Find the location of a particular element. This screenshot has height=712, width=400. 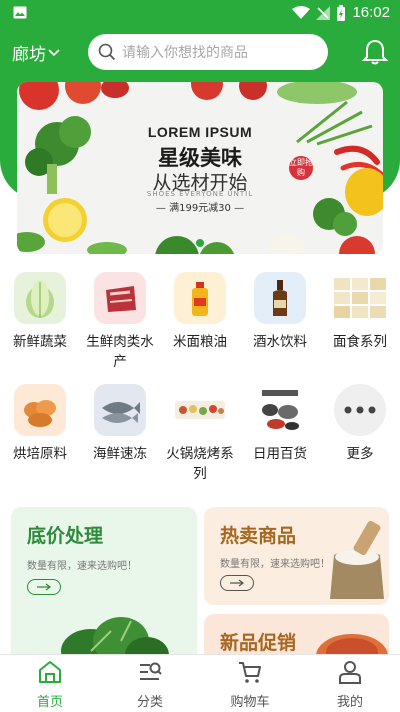

category-label: 酒水饮料 is located at coordinates (280, 342).